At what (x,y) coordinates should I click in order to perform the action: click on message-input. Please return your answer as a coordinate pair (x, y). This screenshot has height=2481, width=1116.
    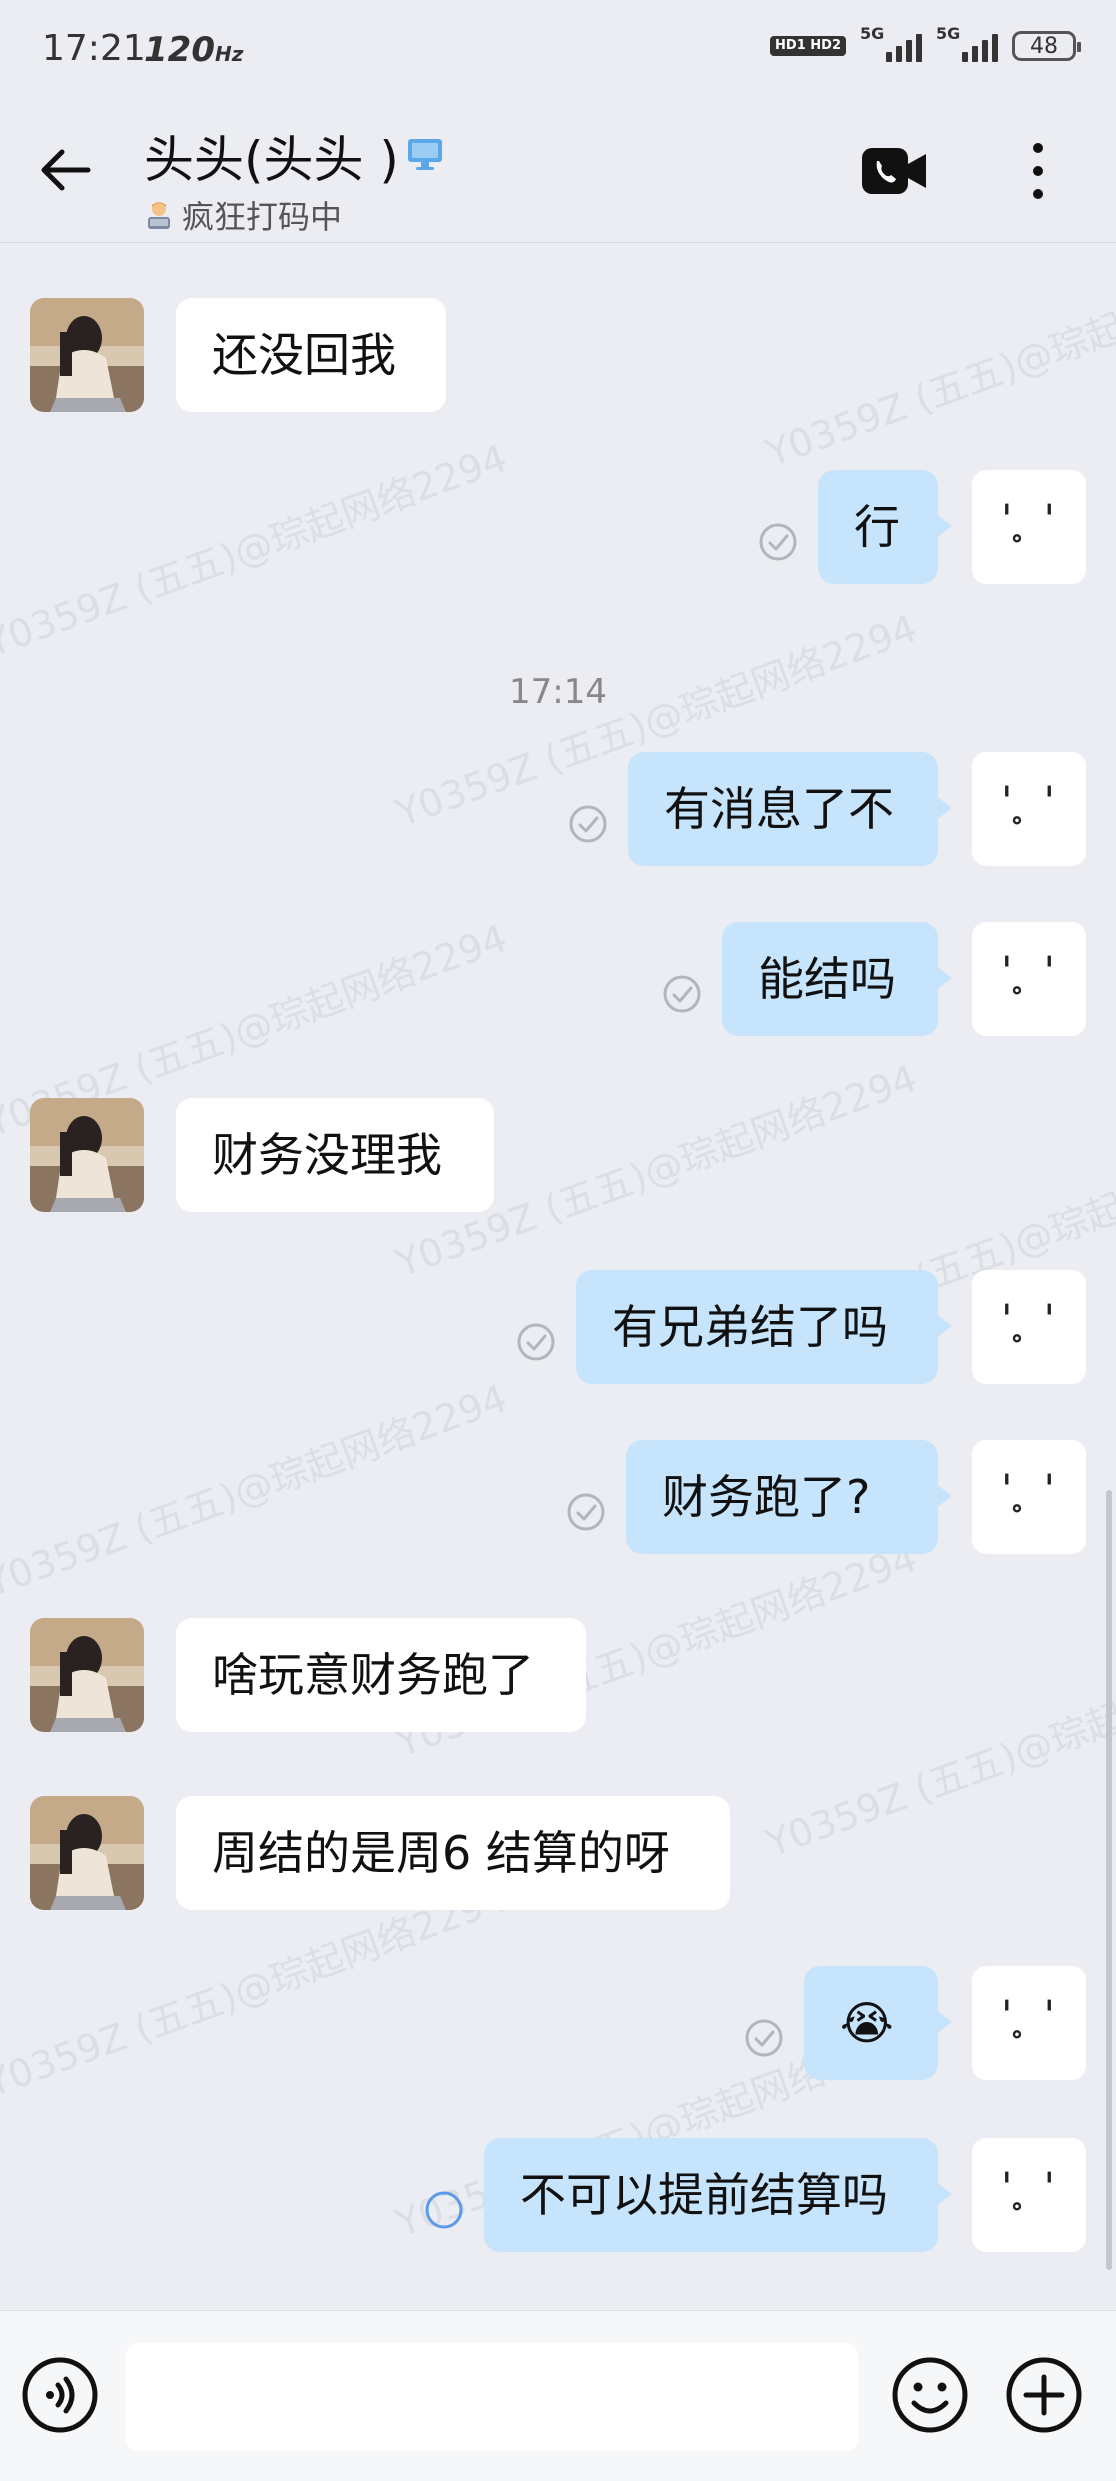
    Looking at the image, I should click on (492, 2397).